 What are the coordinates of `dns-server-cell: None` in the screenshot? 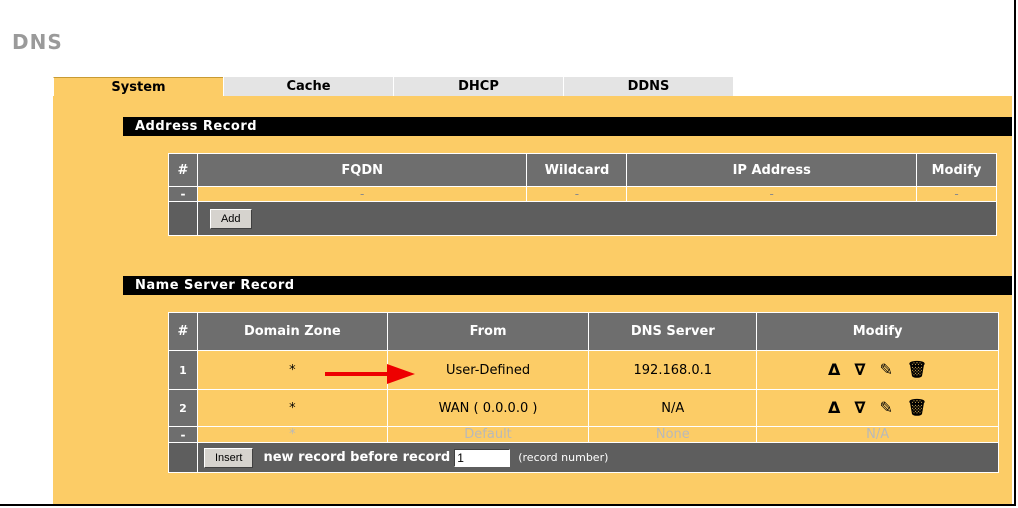 It's located at (673, 434).